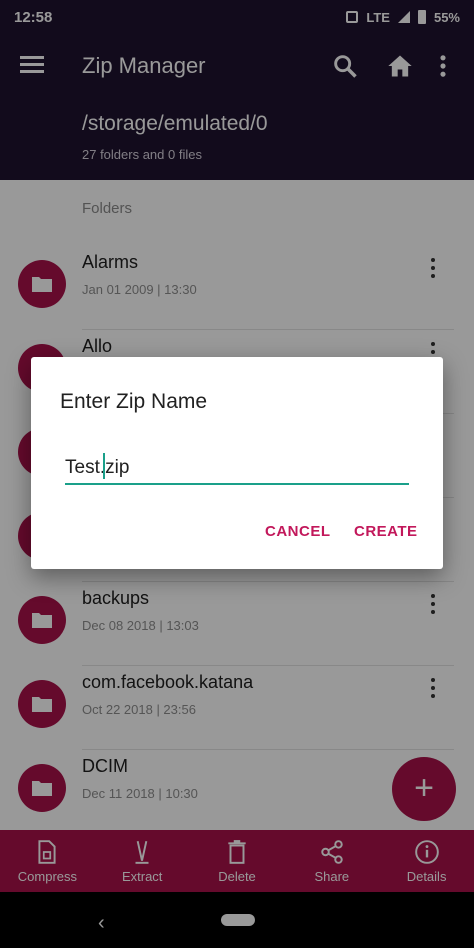 The height and width of the screenshot is (948, 474). What do you see at coordinates (386, 531) in the screenshot?
I see `create-button: CREATE` at bounding box center [386, 531].